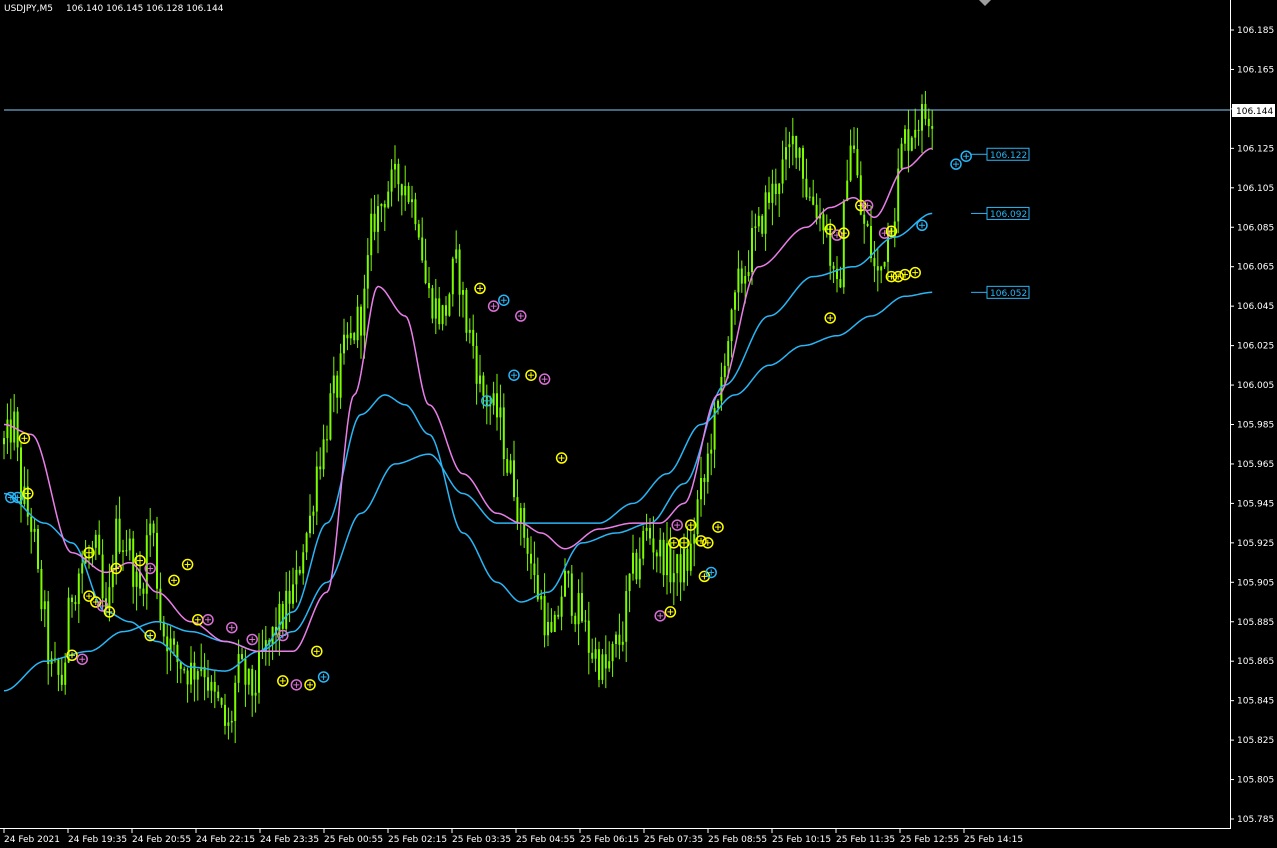 The height and width of the screenshot is (848, 1277). Describe the element at coordinates (28, 9) in the screenshot. I see `symbol-label: USDJPY,M5` at that location.